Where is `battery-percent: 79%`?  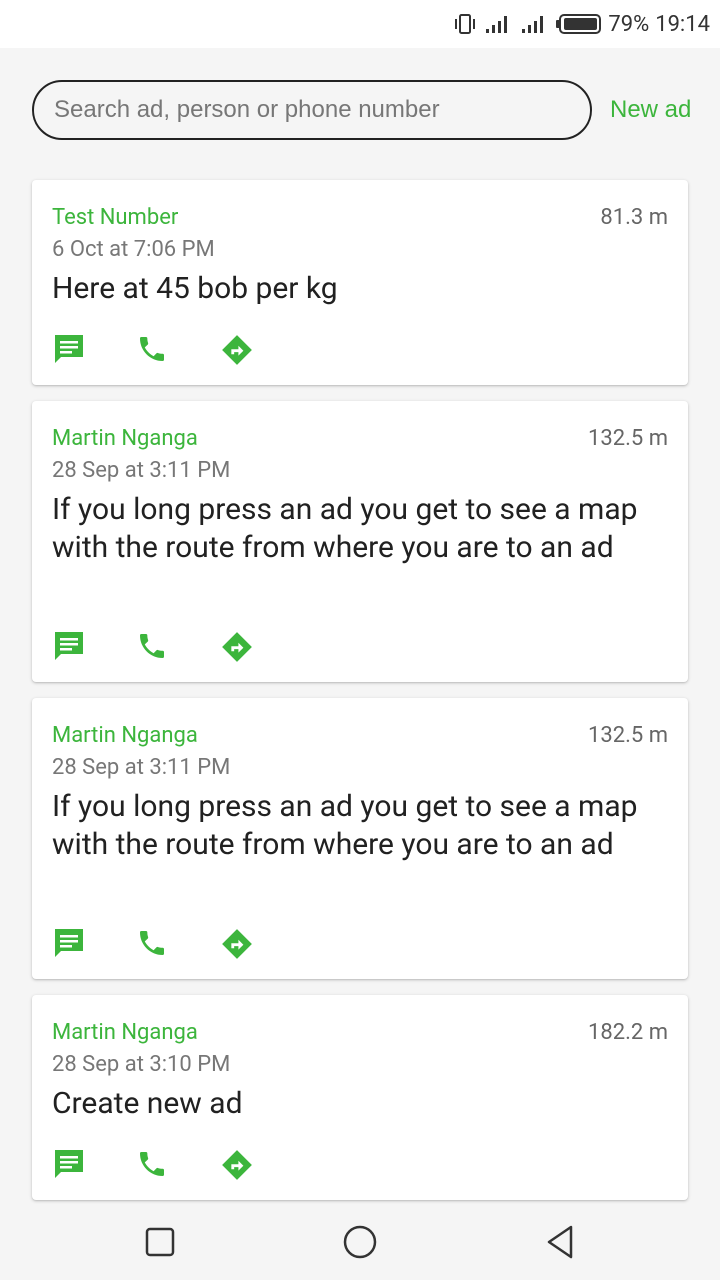 battery-percent: 79% is located at coordinates (629, 24).